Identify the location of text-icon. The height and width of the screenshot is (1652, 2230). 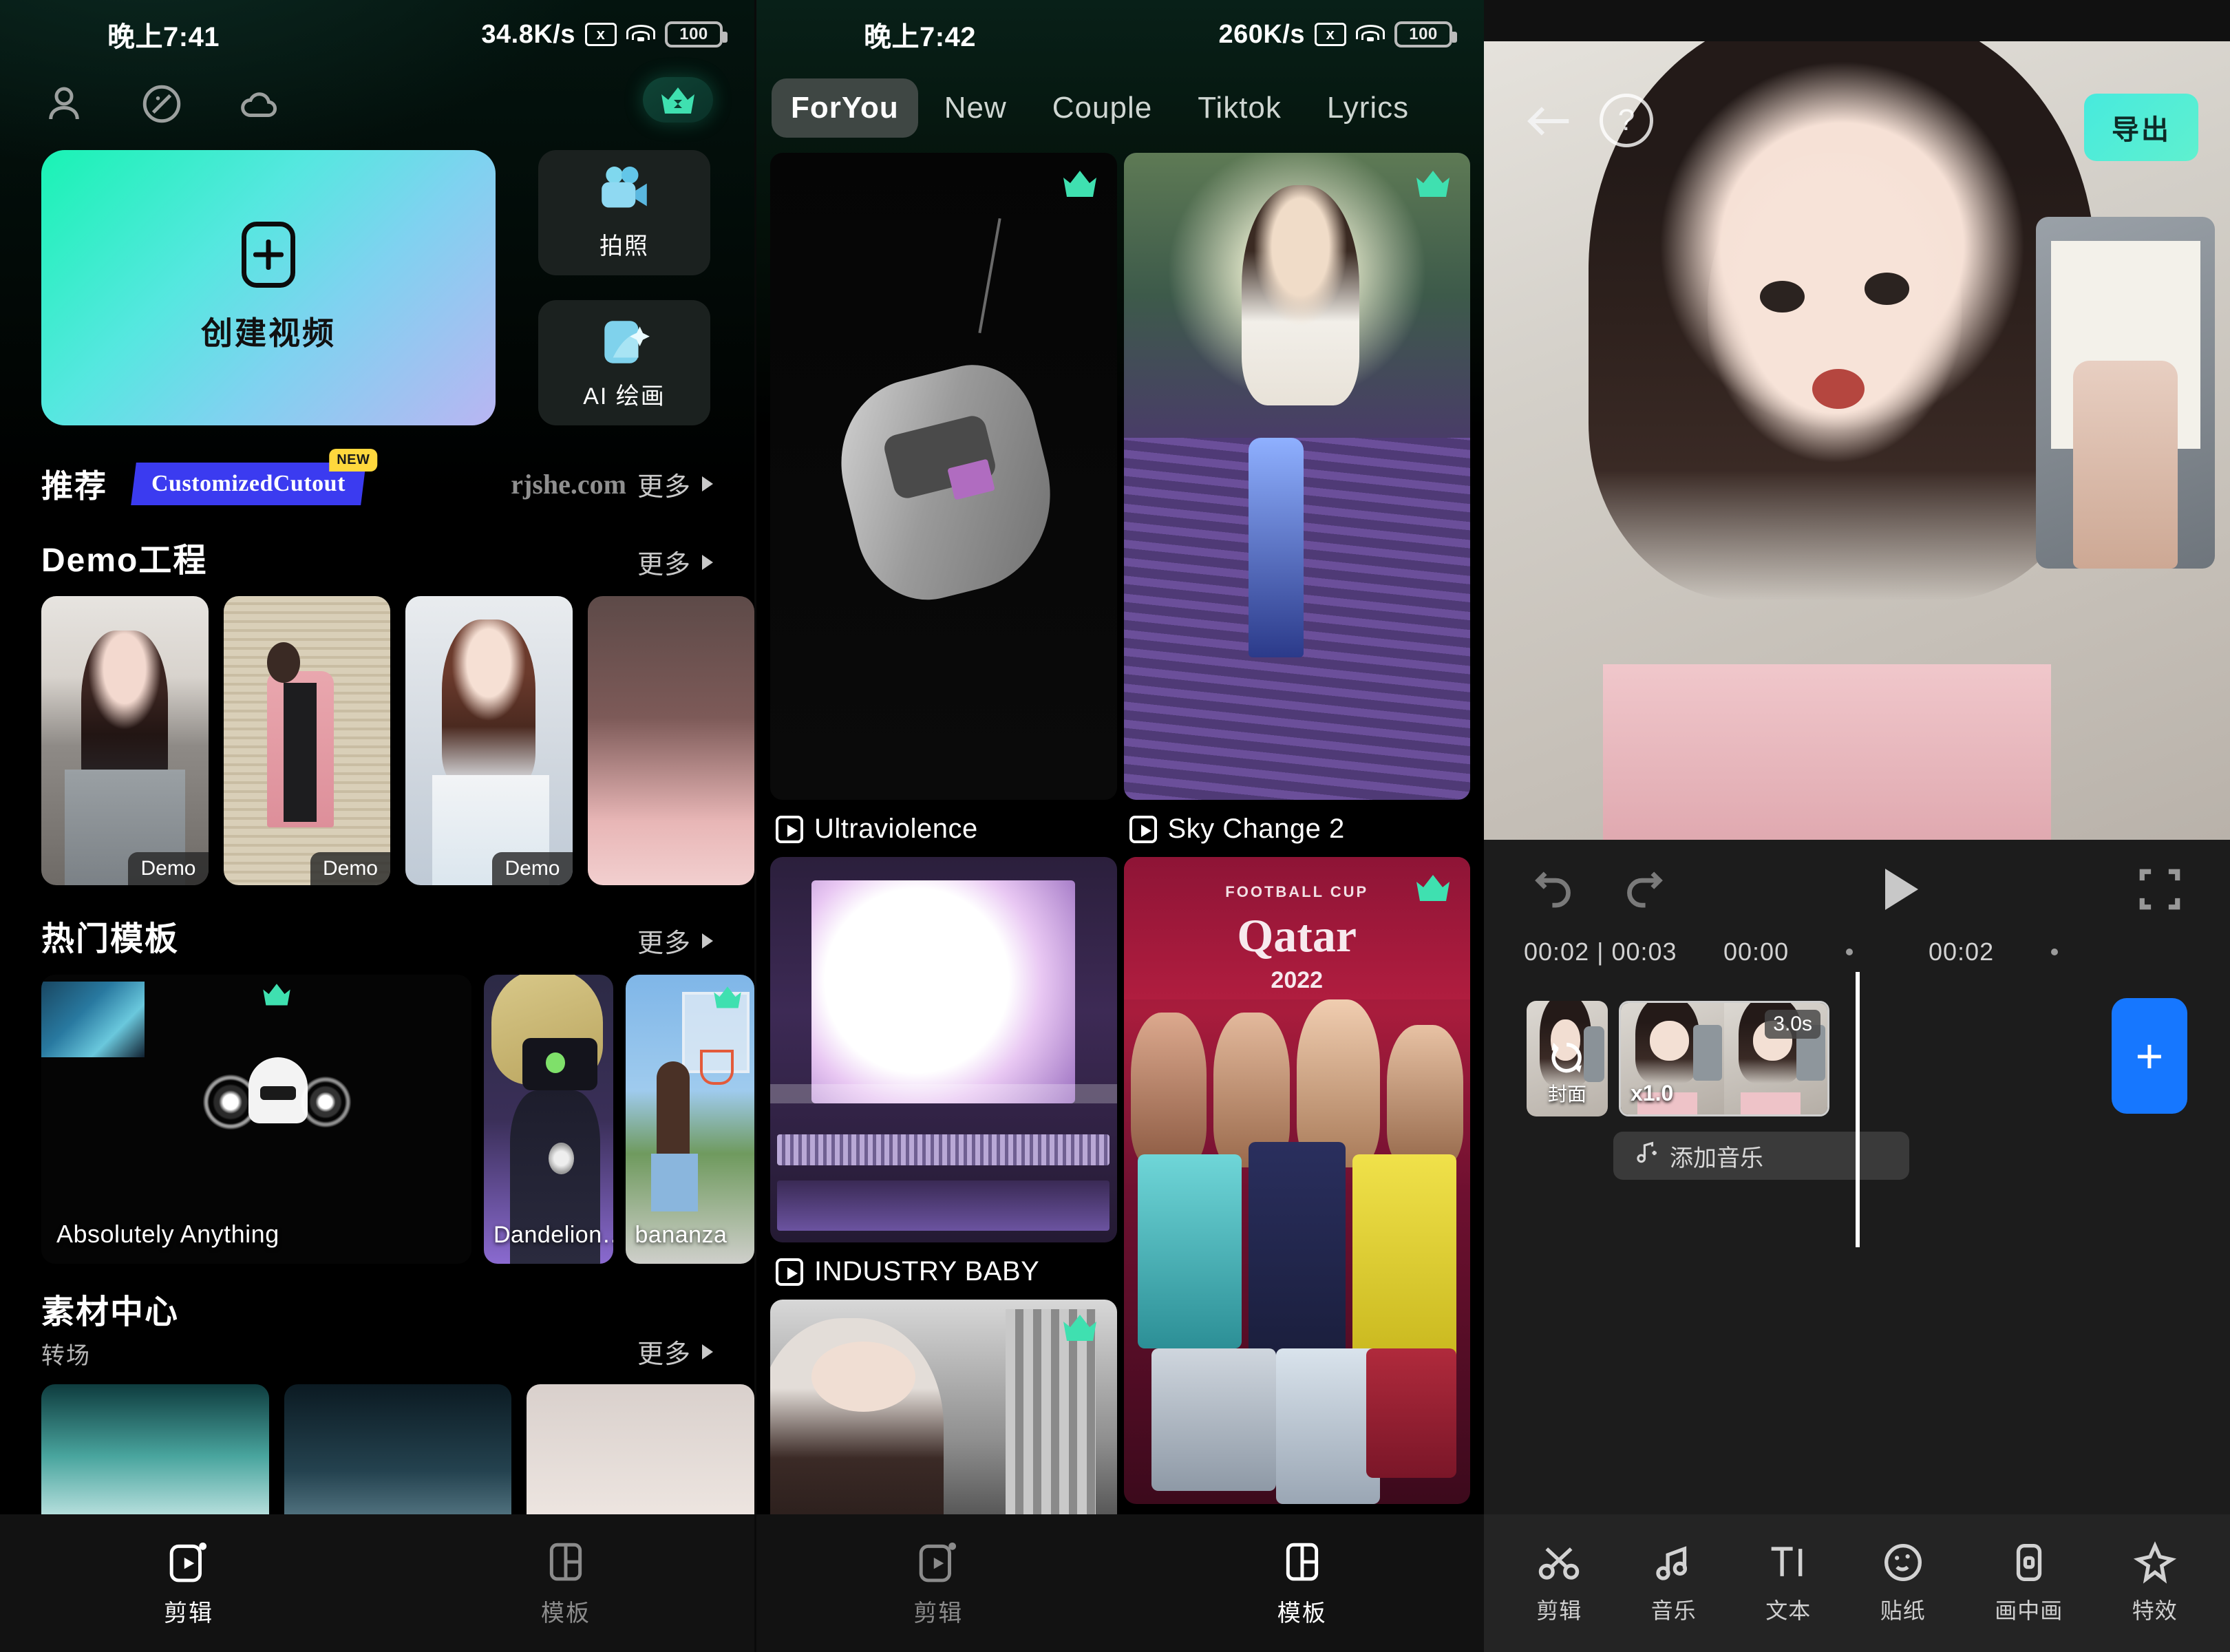
(1788, 1563).